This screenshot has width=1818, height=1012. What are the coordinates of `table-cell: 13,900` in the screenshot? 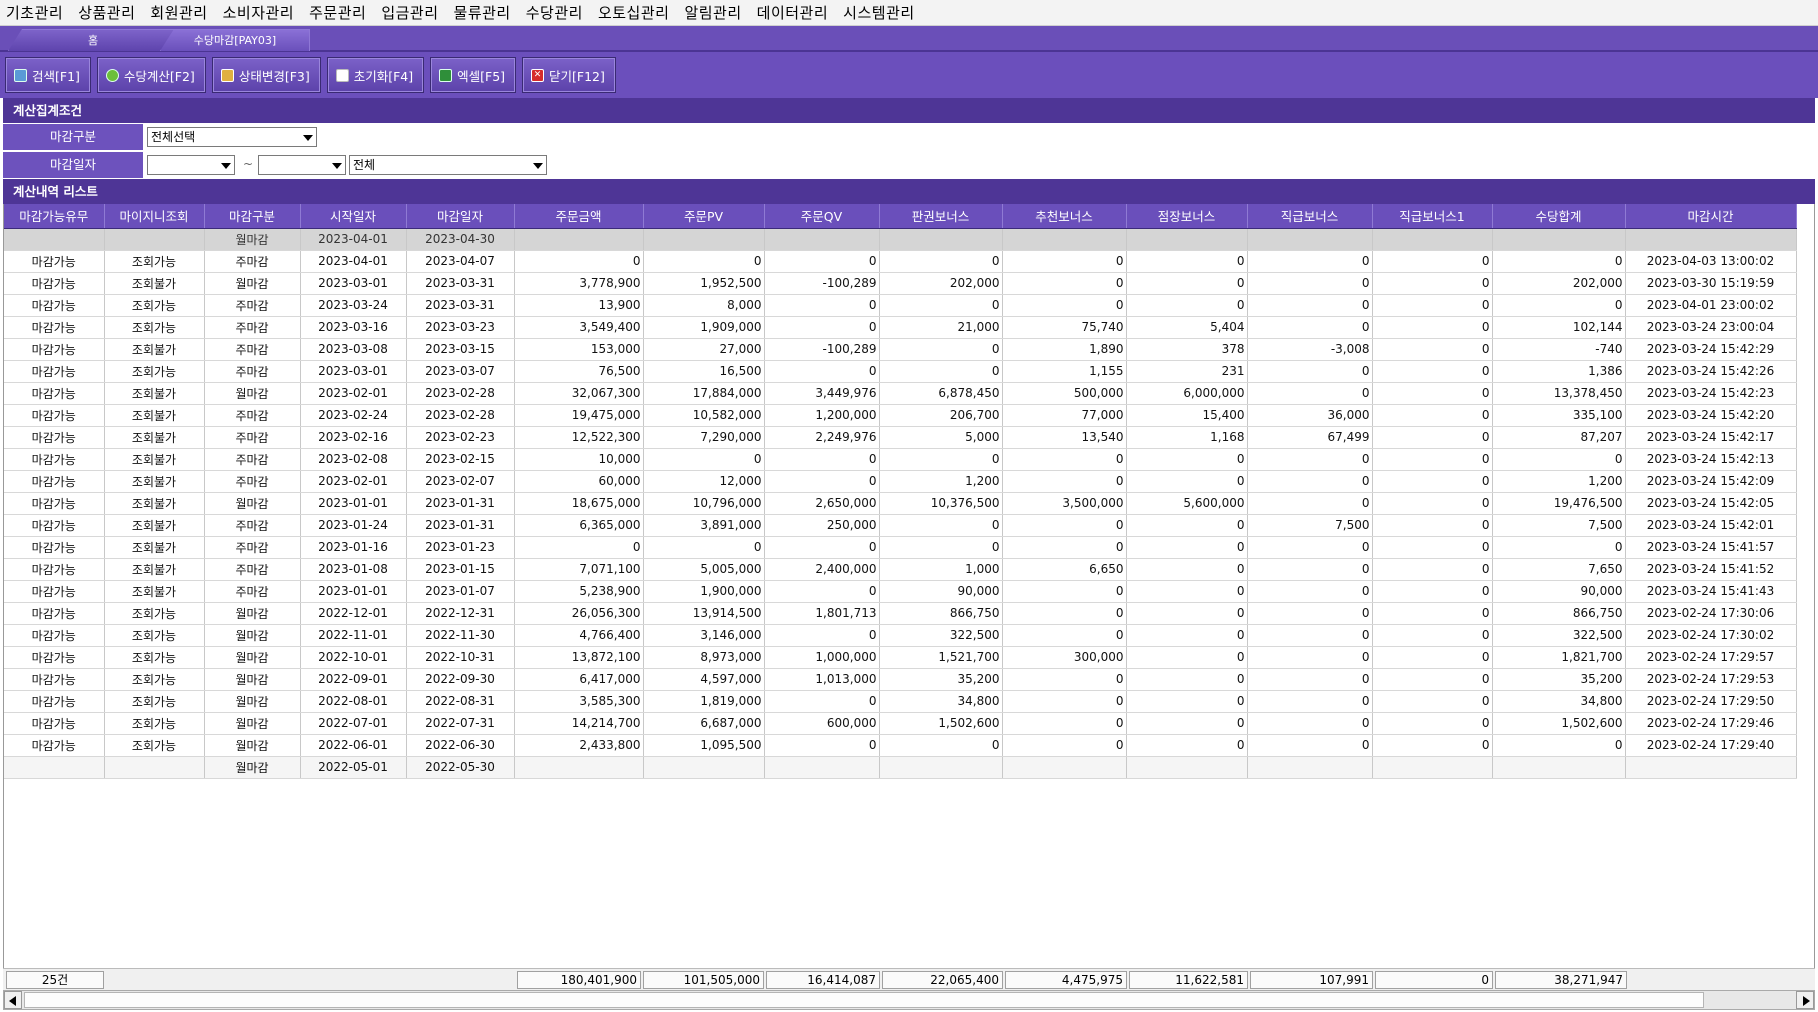 It's located at (579, 305).